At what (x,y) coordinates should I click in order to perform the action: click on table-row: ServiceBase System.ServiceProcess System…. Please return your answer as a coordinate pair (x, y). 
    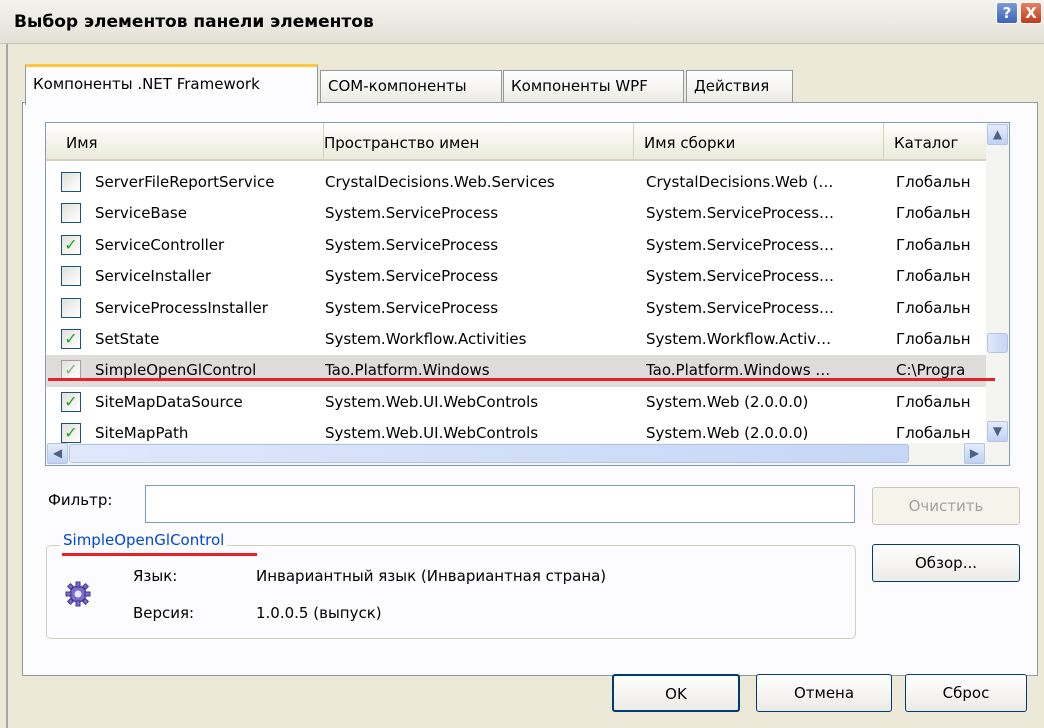
    Looking at the image, I should click on (516, 213).